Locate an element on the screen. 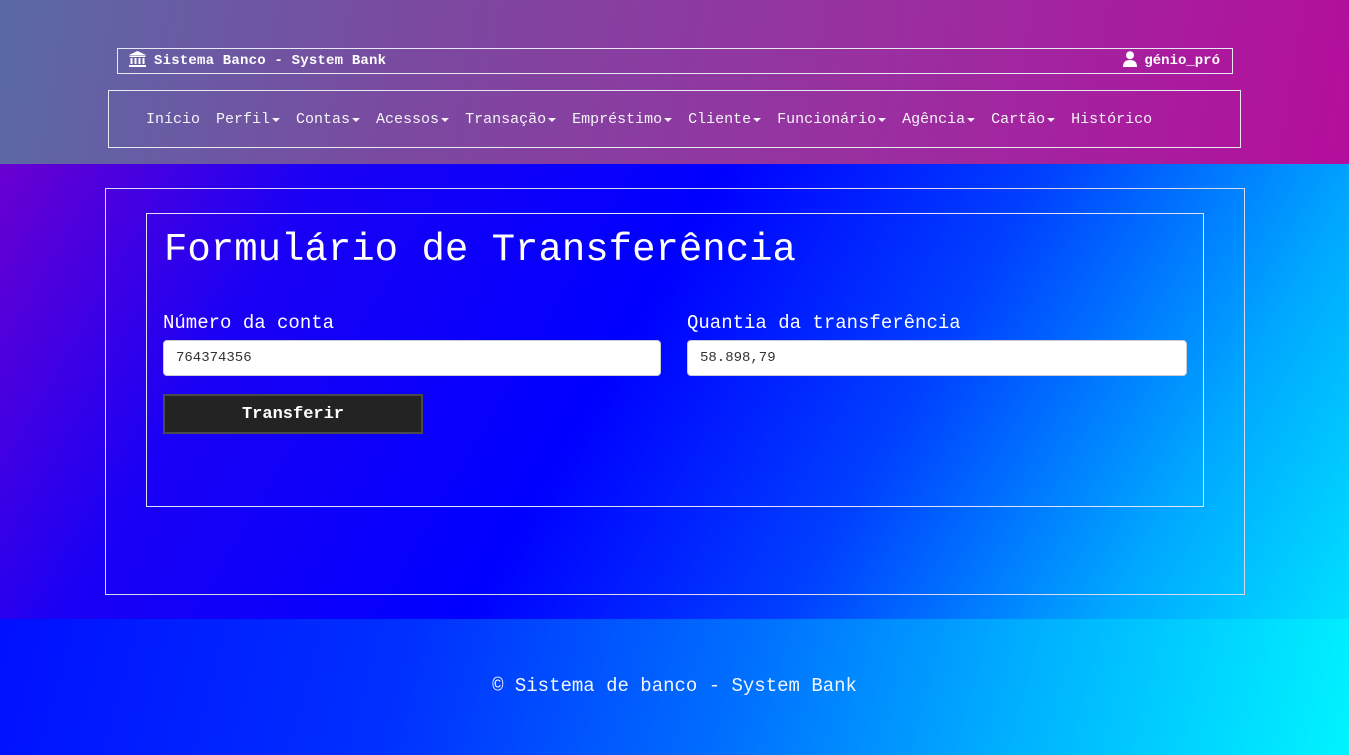  user-icon is located at coordinates (1130, 61).